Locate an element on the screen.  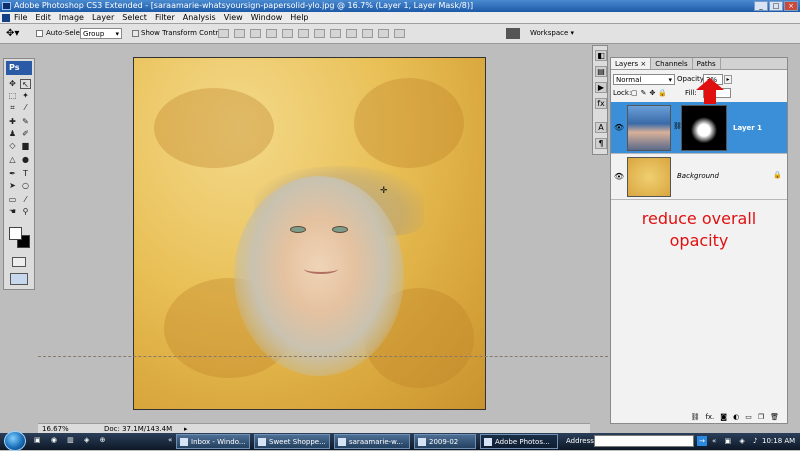
align-left-icon is located at coordinates (271, 33).